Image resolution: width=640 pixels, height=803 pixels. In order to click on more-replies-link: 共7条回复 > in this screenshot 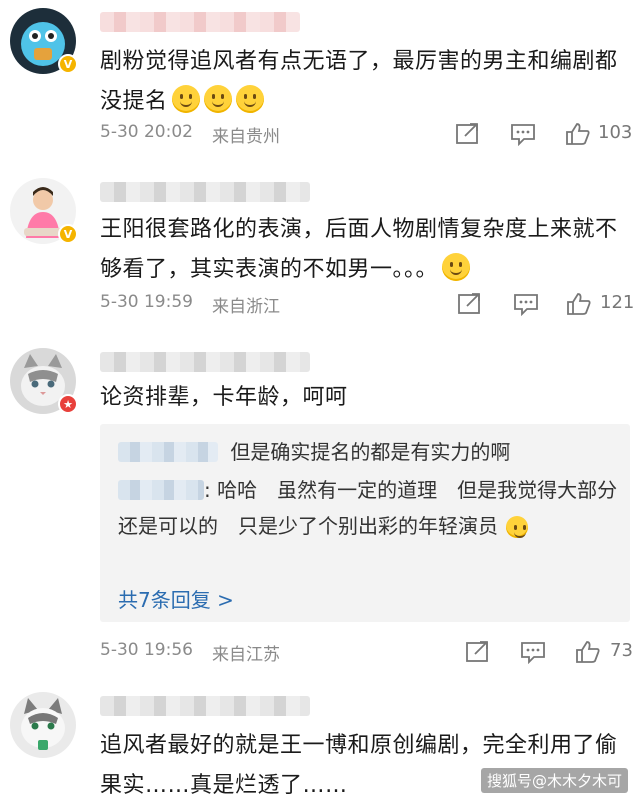, I will do `click(176, 598)`.